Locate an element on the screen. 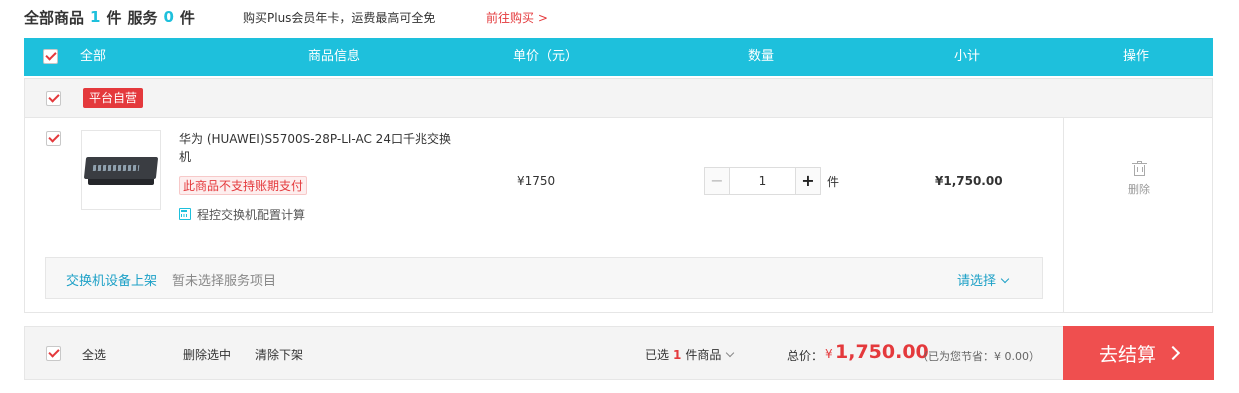 The image size is (1239, 393). product-name-link: 华为 (HUAWEI)S5700S-28P-LI-AC 24口千兆交换机 is located at coordinates (315, 148).